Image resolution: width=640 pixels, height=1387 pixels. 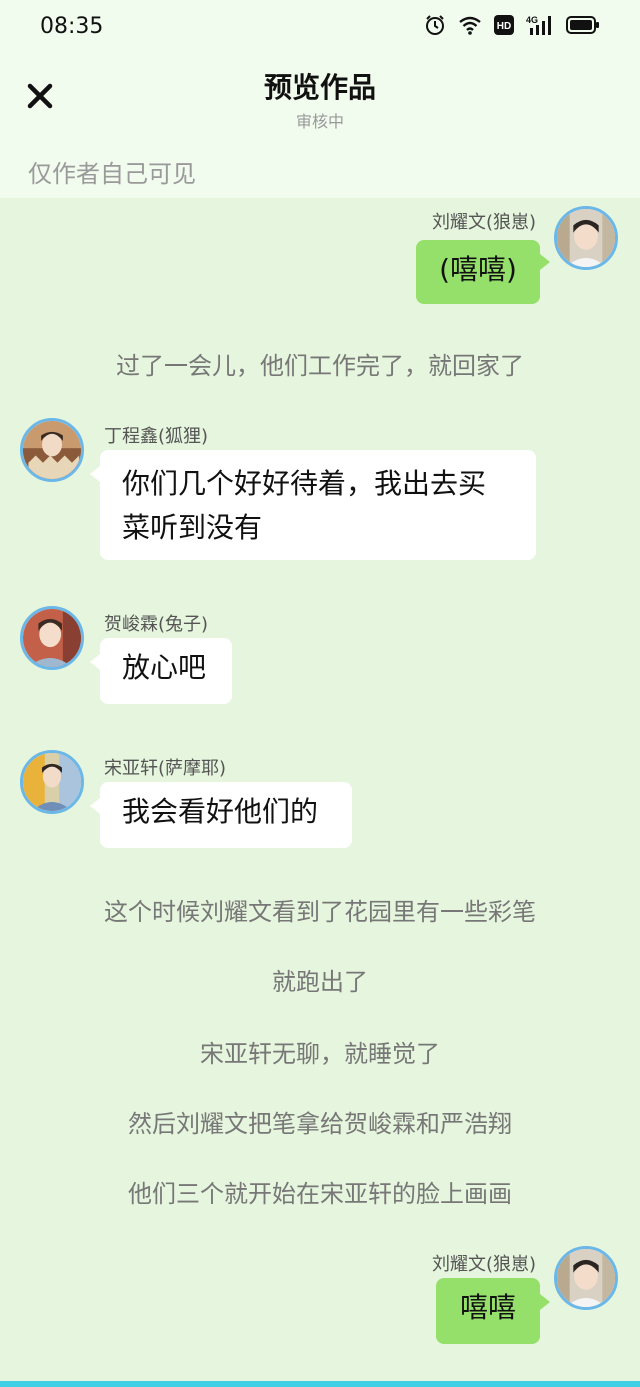 I want to click on message-bubble: 我会看好他们的, so click(x=226, y=815).